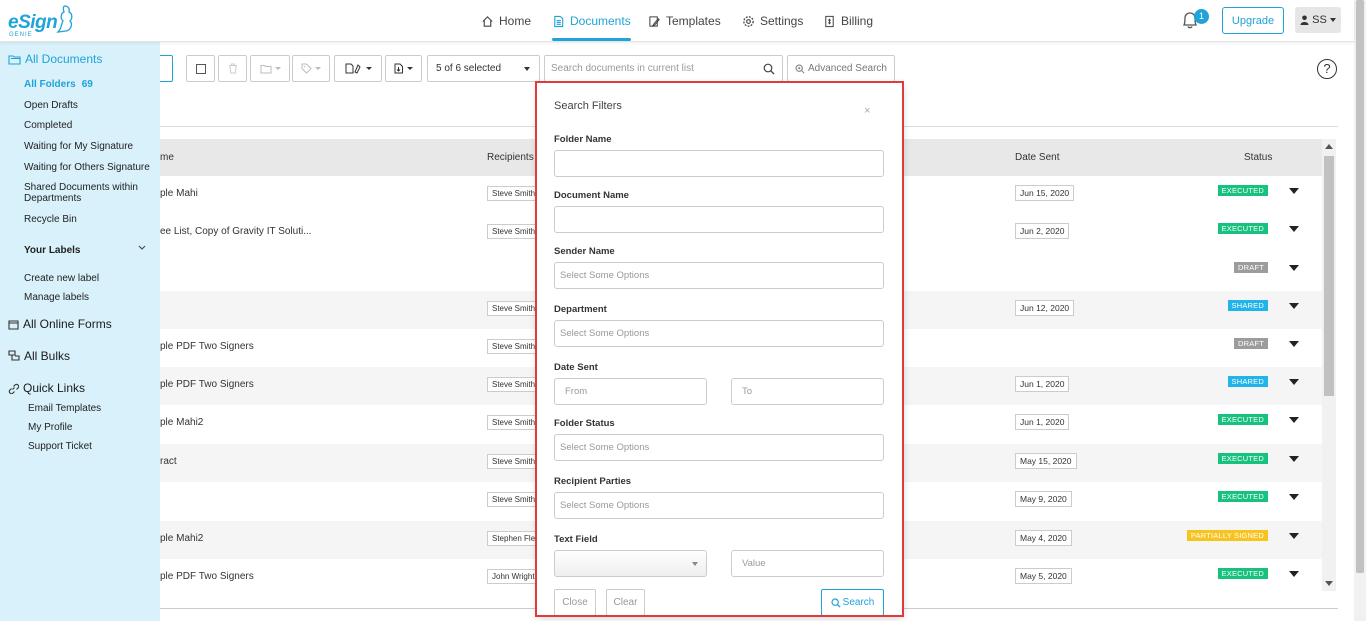  I want to click on row-recipient: Stephen Fleming, so click(512, 538).